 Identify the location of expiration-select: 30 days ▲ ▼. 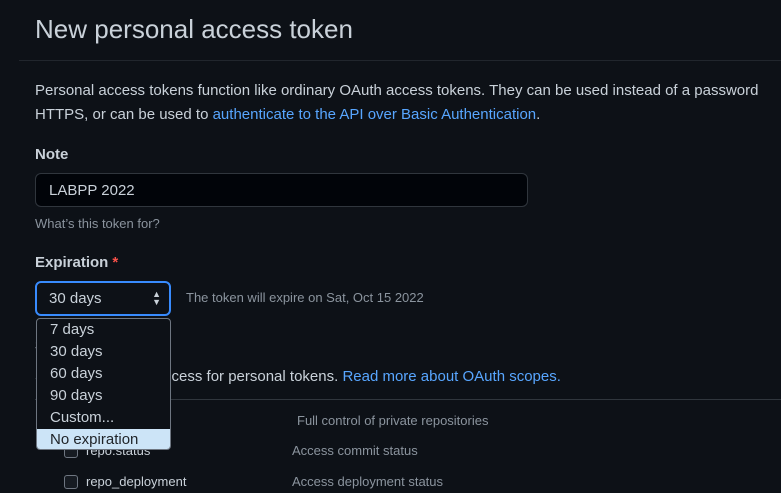
(103, 298).